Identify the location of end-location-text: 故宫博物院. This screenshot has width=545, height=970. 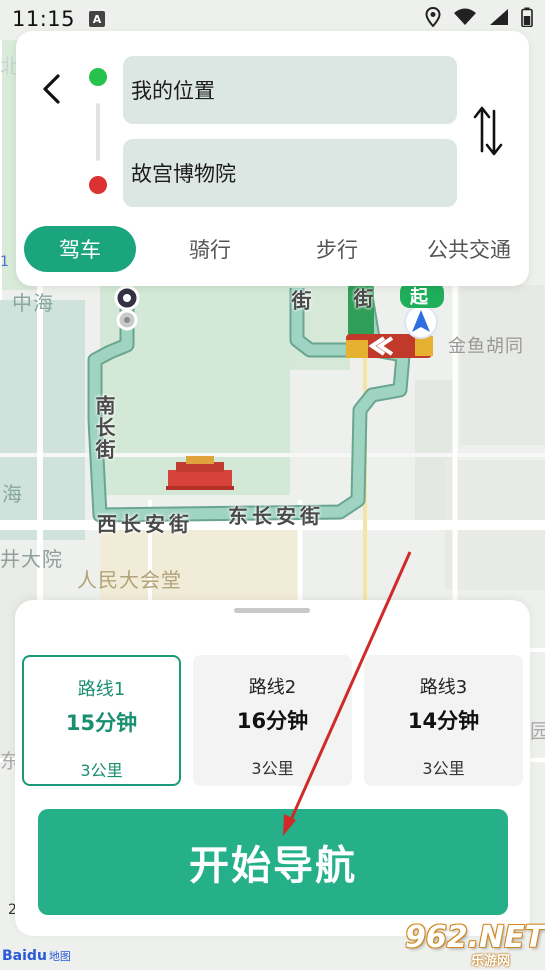
(183, 174).